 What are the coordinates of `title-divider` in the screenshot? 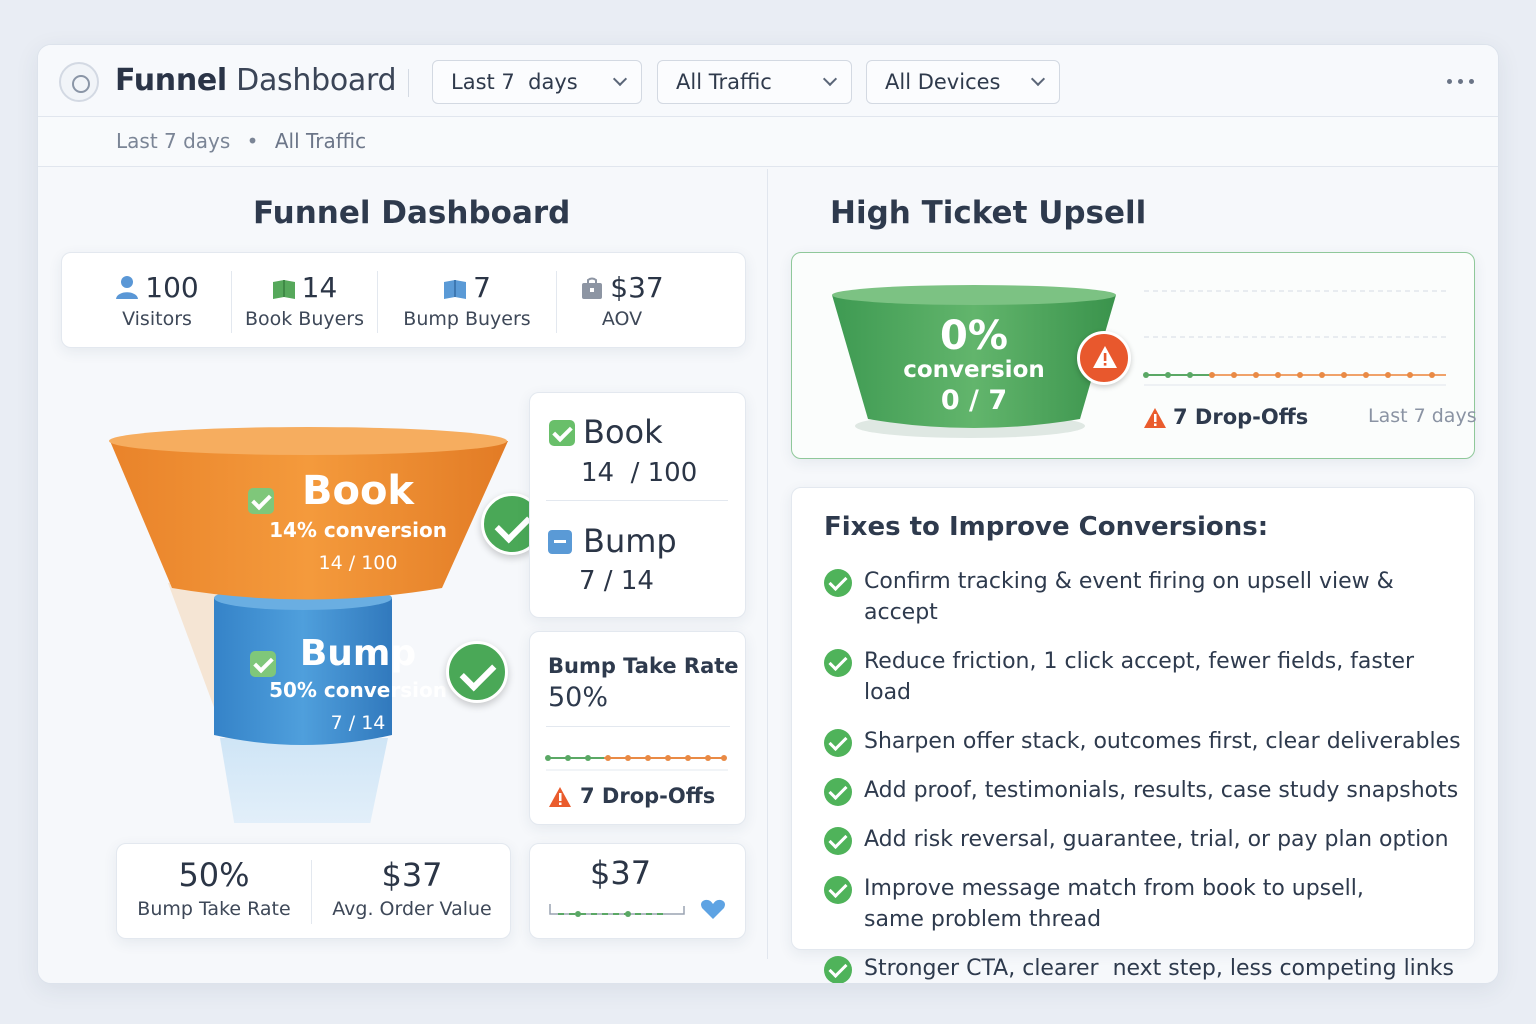 It's located at (408, 83).